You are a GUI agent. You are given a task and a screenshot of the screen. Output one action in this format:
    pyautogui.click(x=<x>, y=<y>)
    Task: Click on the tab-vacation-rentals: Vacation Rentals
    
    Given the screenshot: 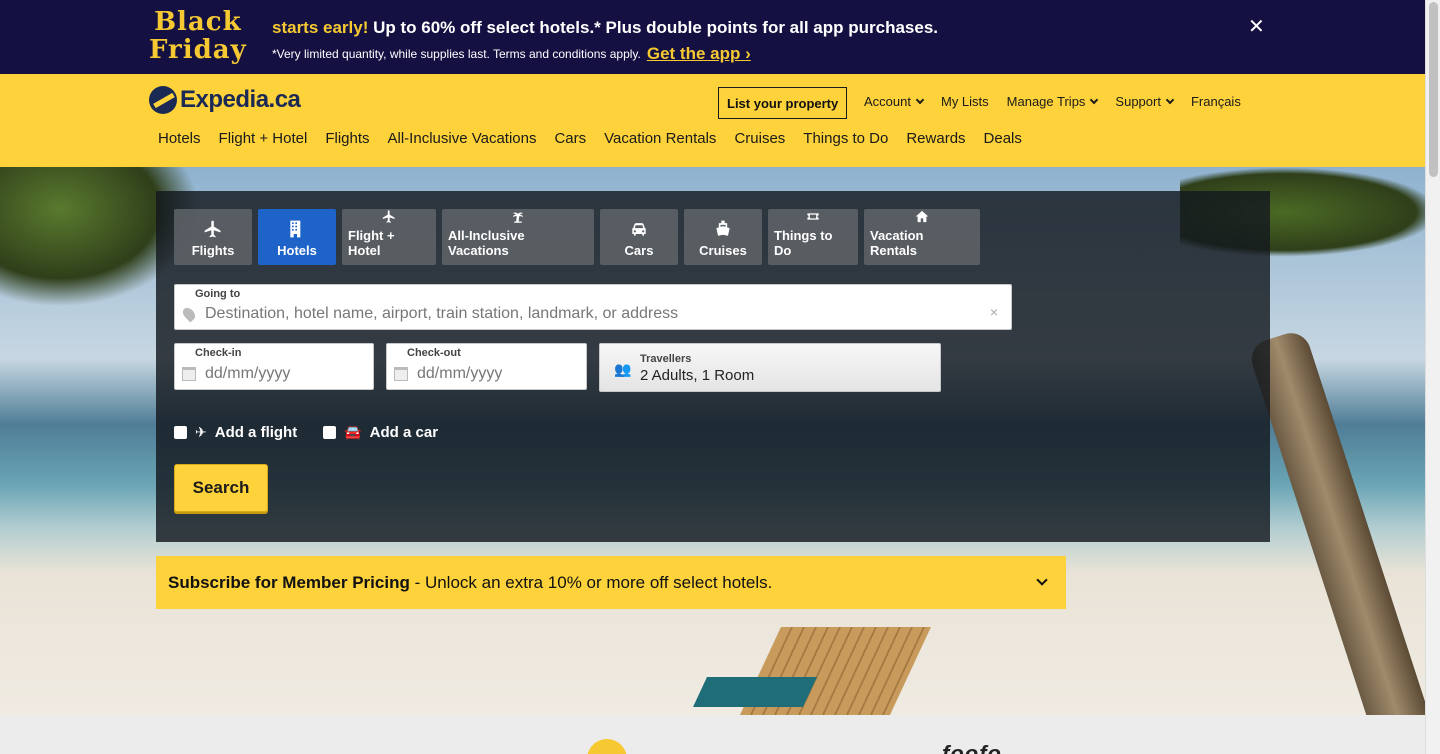 What is the action you would take?
    pyautogui.click(x=922, y=237)
    